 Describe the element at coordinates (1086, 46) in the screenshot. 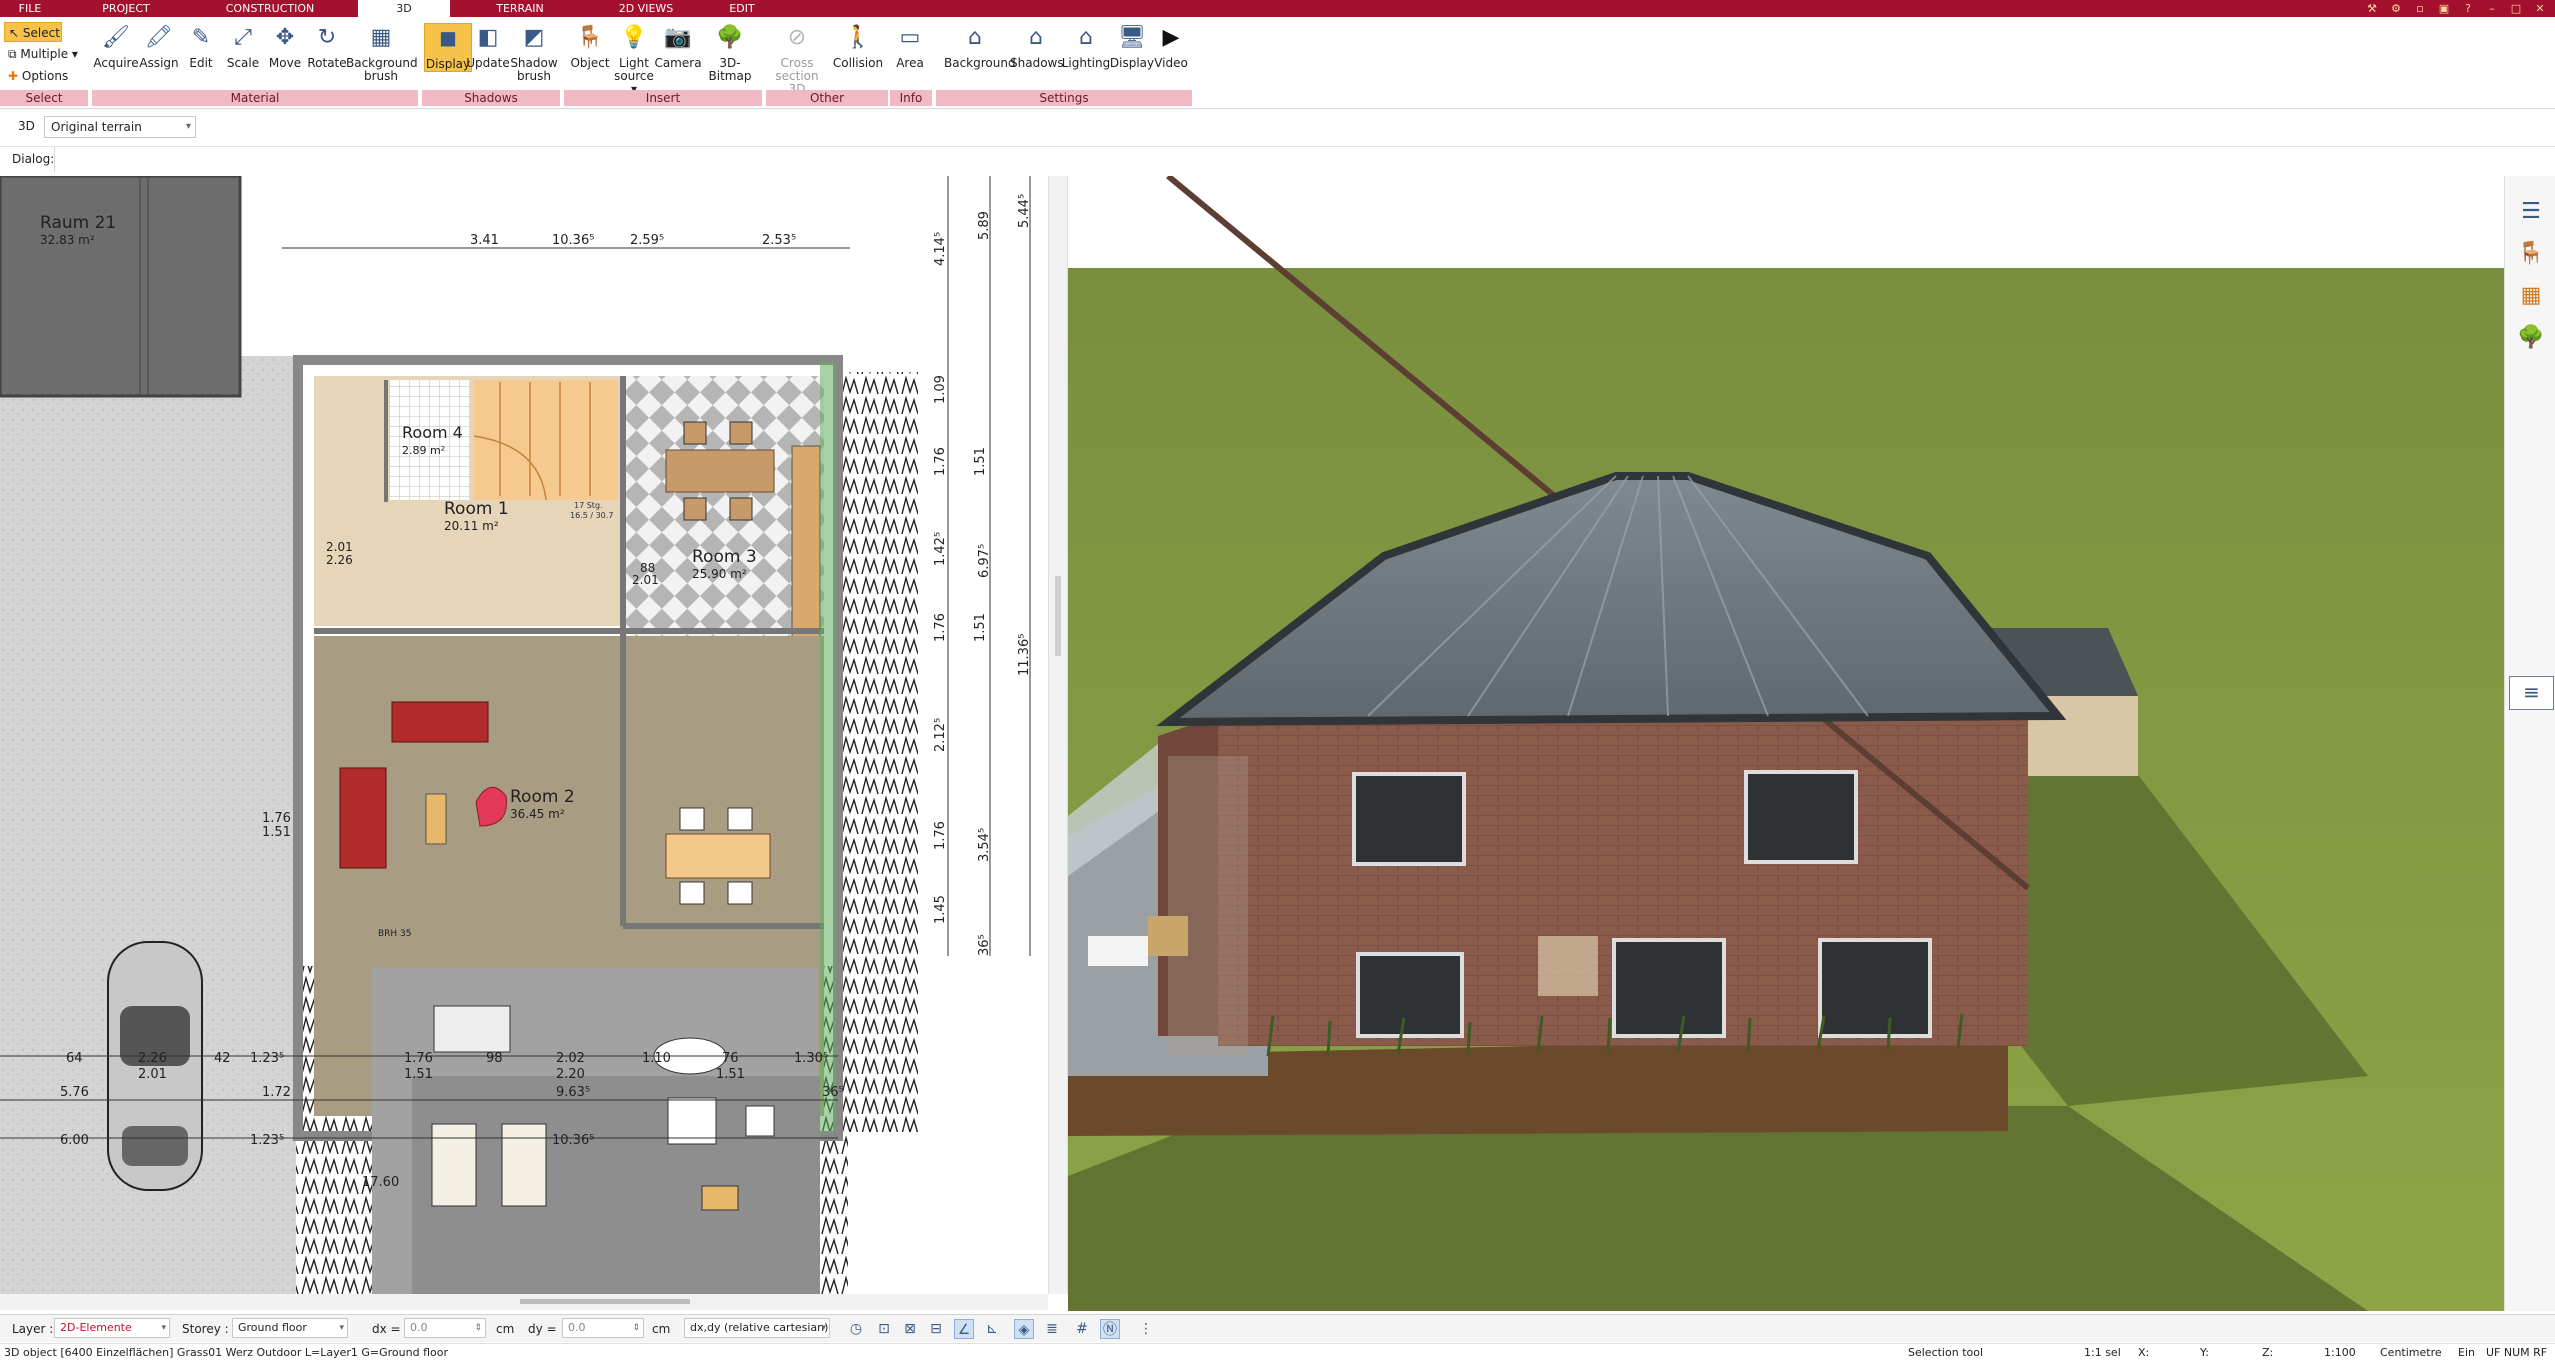

I see `lighting-settings-button: ⌂ Lighting` at that location.